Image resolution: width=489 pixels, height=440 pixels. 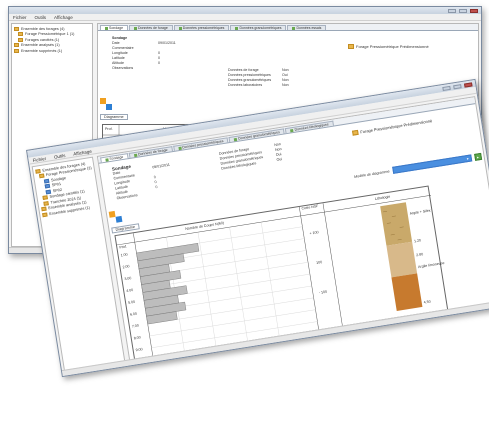 What do you see at coordinates (42, 50) in the screenshot?
I see `tree-item-label: Ensemble supprimés (1)` at bounding box center [42, 50].